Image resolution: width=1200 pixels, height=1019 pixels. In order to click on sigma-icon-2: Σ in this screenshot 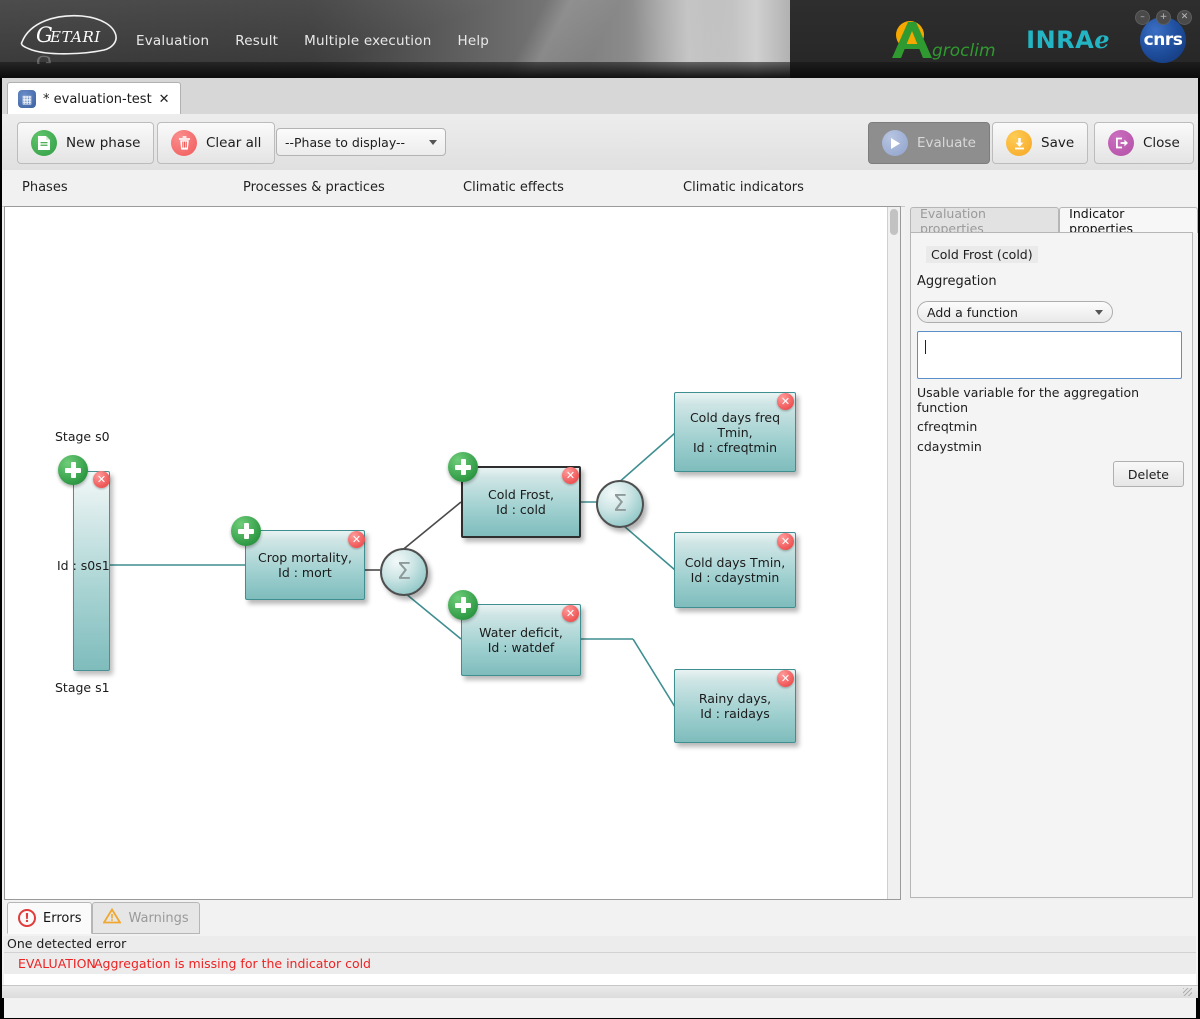, I will do `click(620, 503)`.